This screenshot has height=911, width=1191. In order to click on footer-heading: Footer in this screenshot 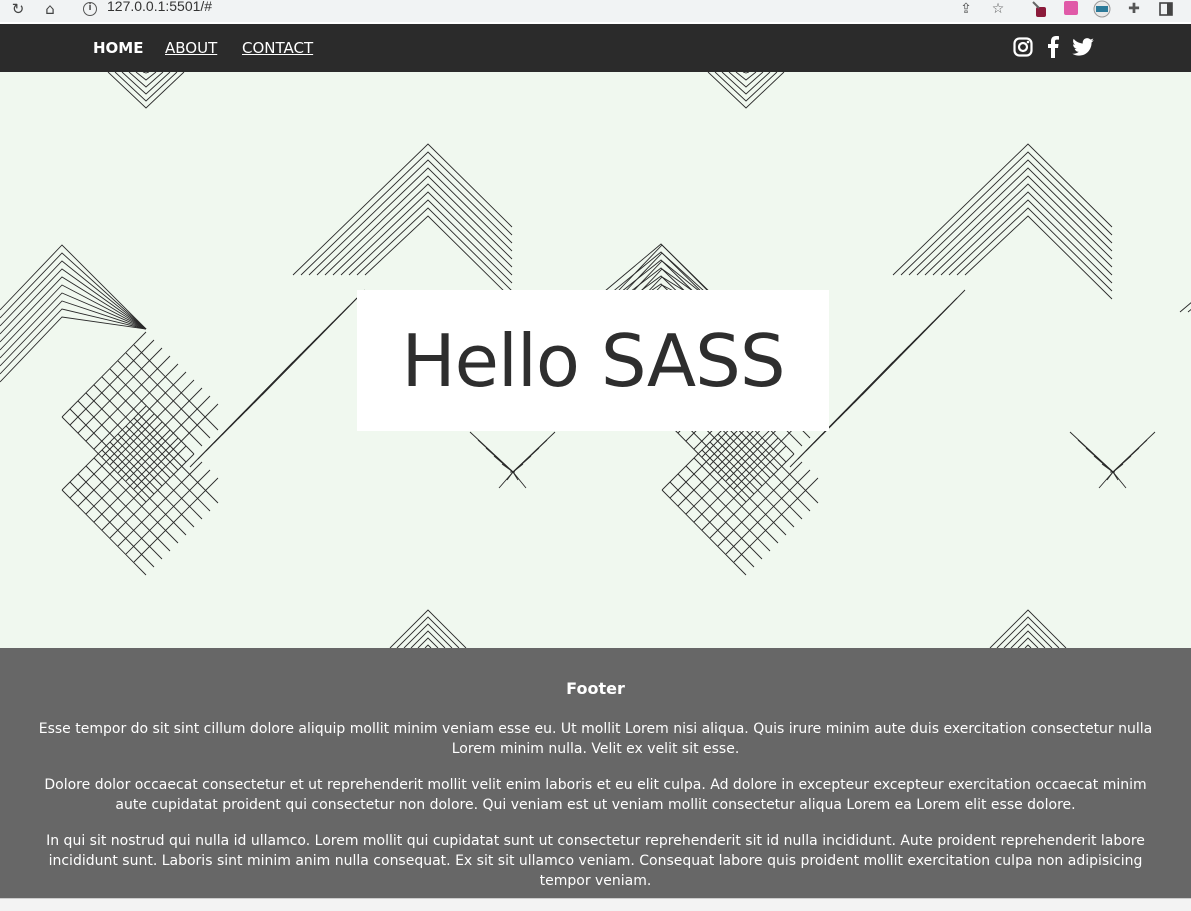, I will do `click(595, 688)`.